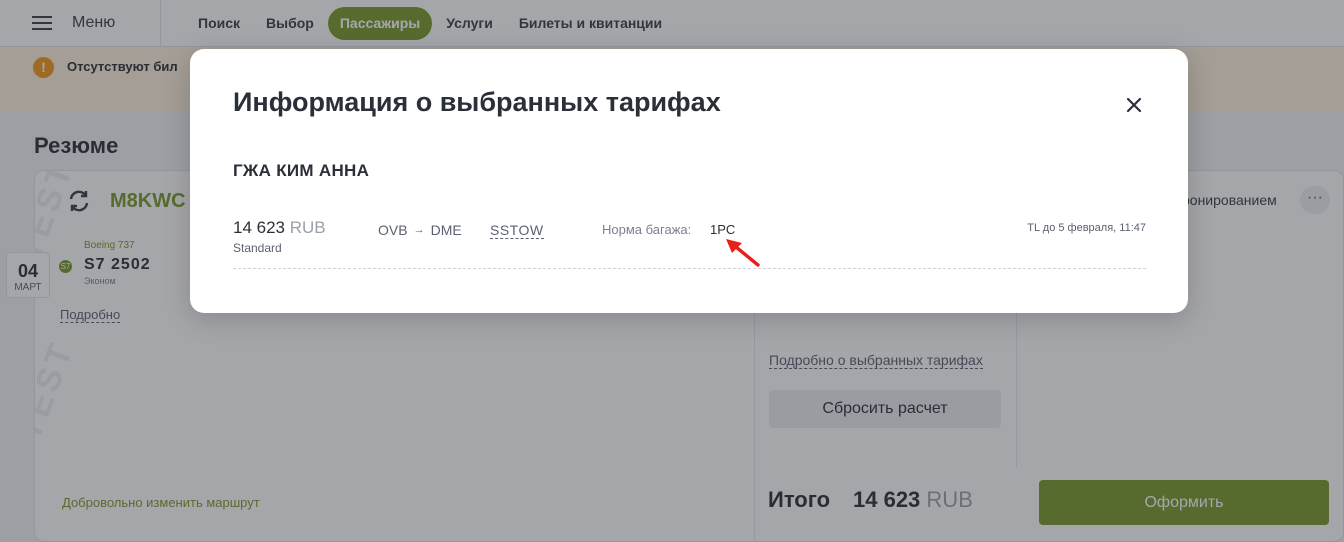 The image size is (1344, 542). I want to click on arrow-right-icon: →, so click(419, 230).